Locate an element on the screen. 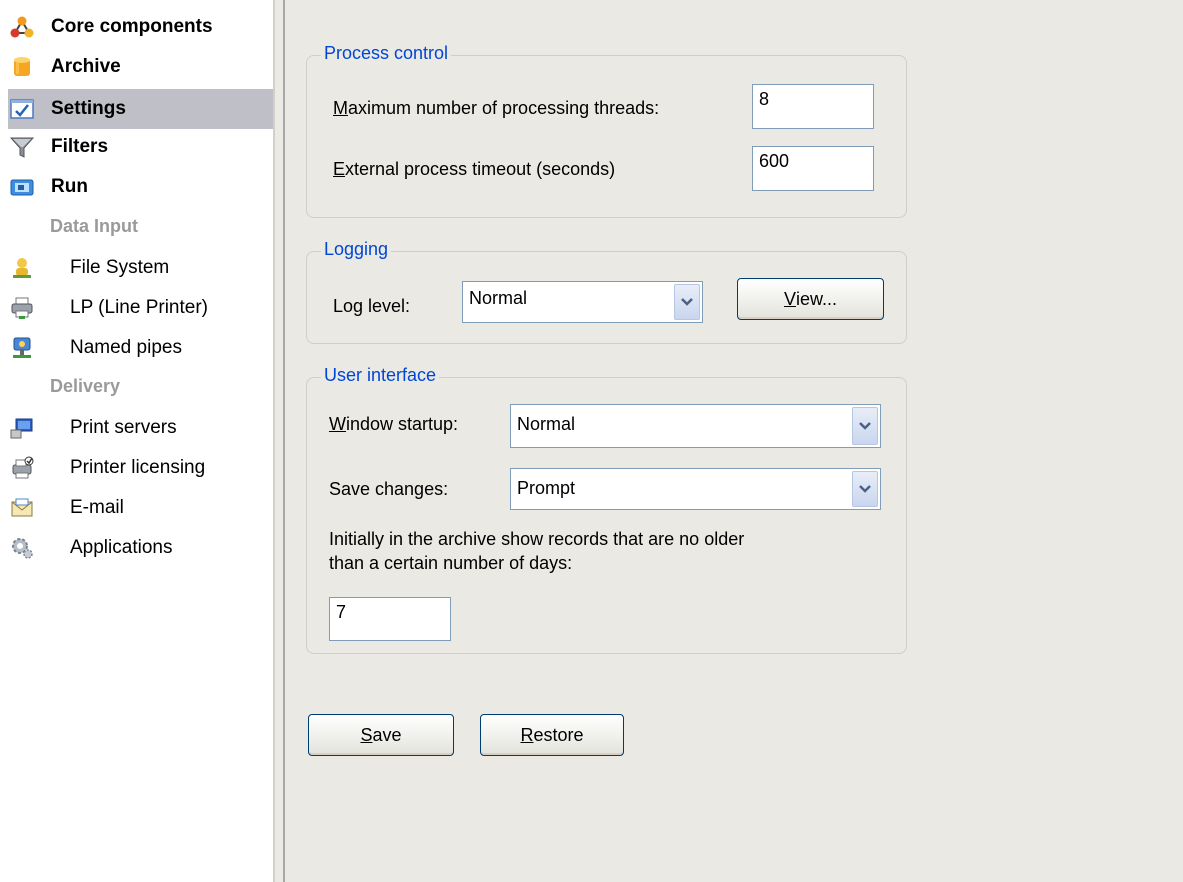  save-changes-select: Prompt is located at coordinates (695, 489).